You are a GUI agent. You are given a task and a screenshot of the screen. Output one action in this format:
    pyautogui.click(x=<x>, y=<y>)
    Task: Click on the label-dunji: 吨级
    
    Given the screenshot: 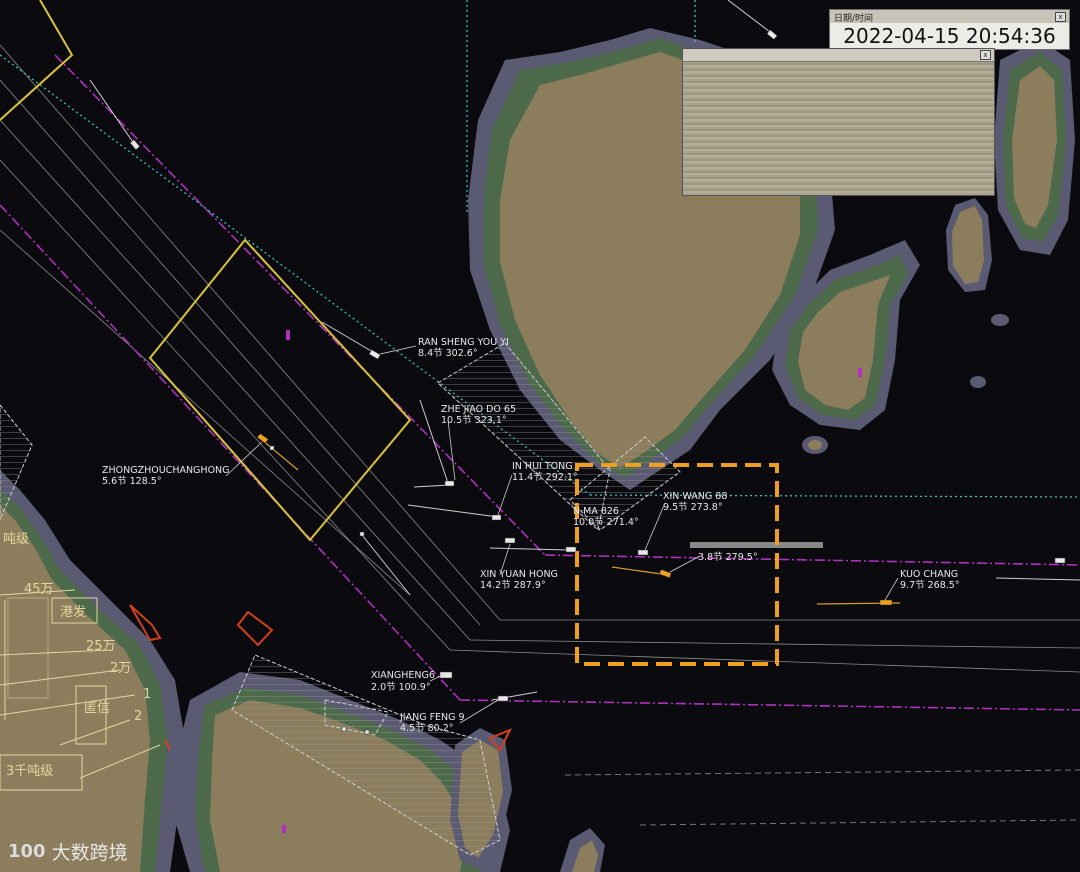 What is the action you would take?
    pyautogui.click(x=16, y=539)
    